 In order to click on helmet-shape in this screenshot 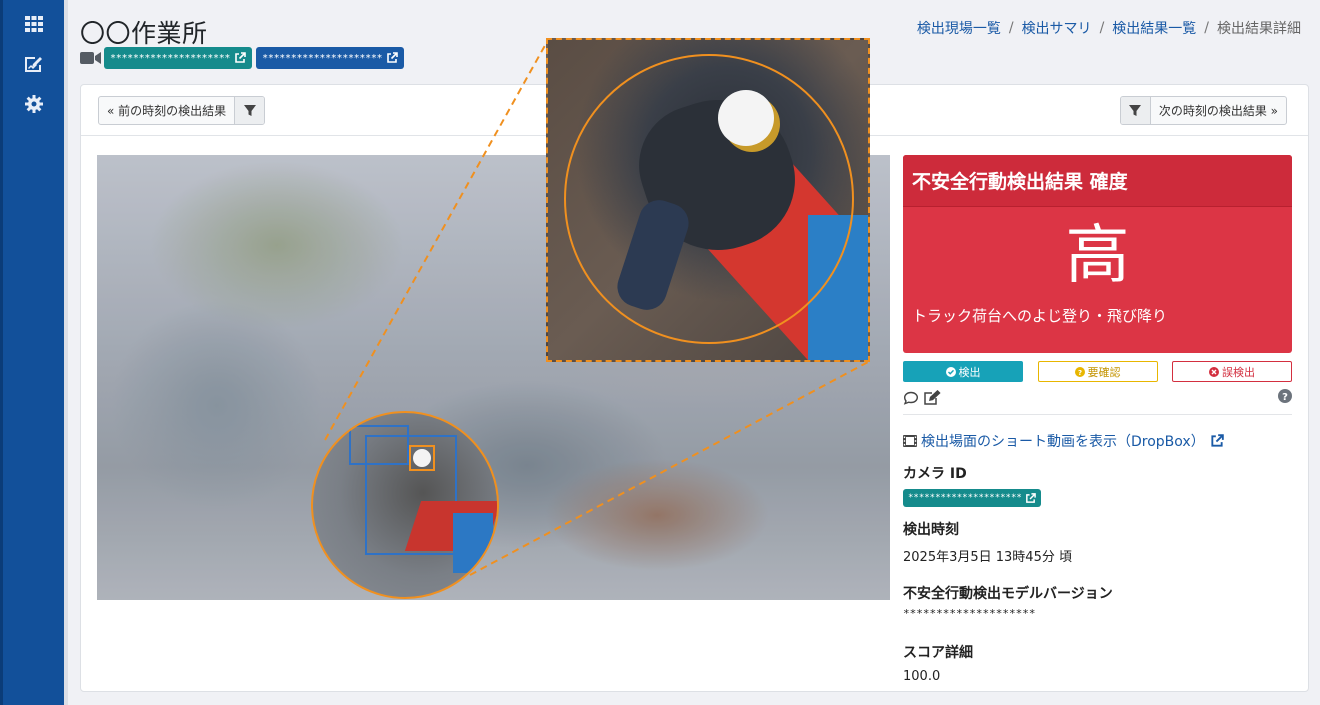, I will do `click(422, 458)`.